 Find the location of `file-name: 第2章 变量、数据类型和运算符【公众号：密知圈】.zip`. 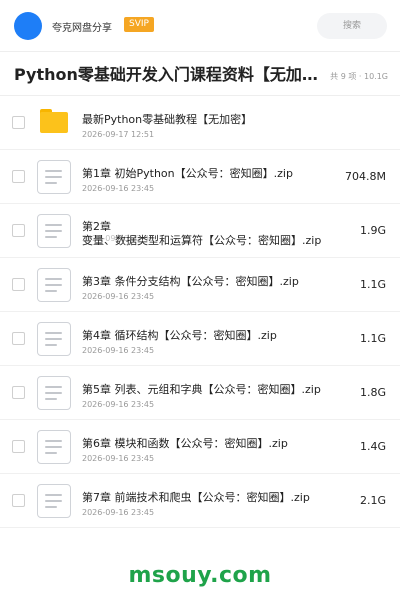

file-name: 第2章 变量、数据类型和运算符【公众号：密知圈】.zip is located at coordinates (209, 234).